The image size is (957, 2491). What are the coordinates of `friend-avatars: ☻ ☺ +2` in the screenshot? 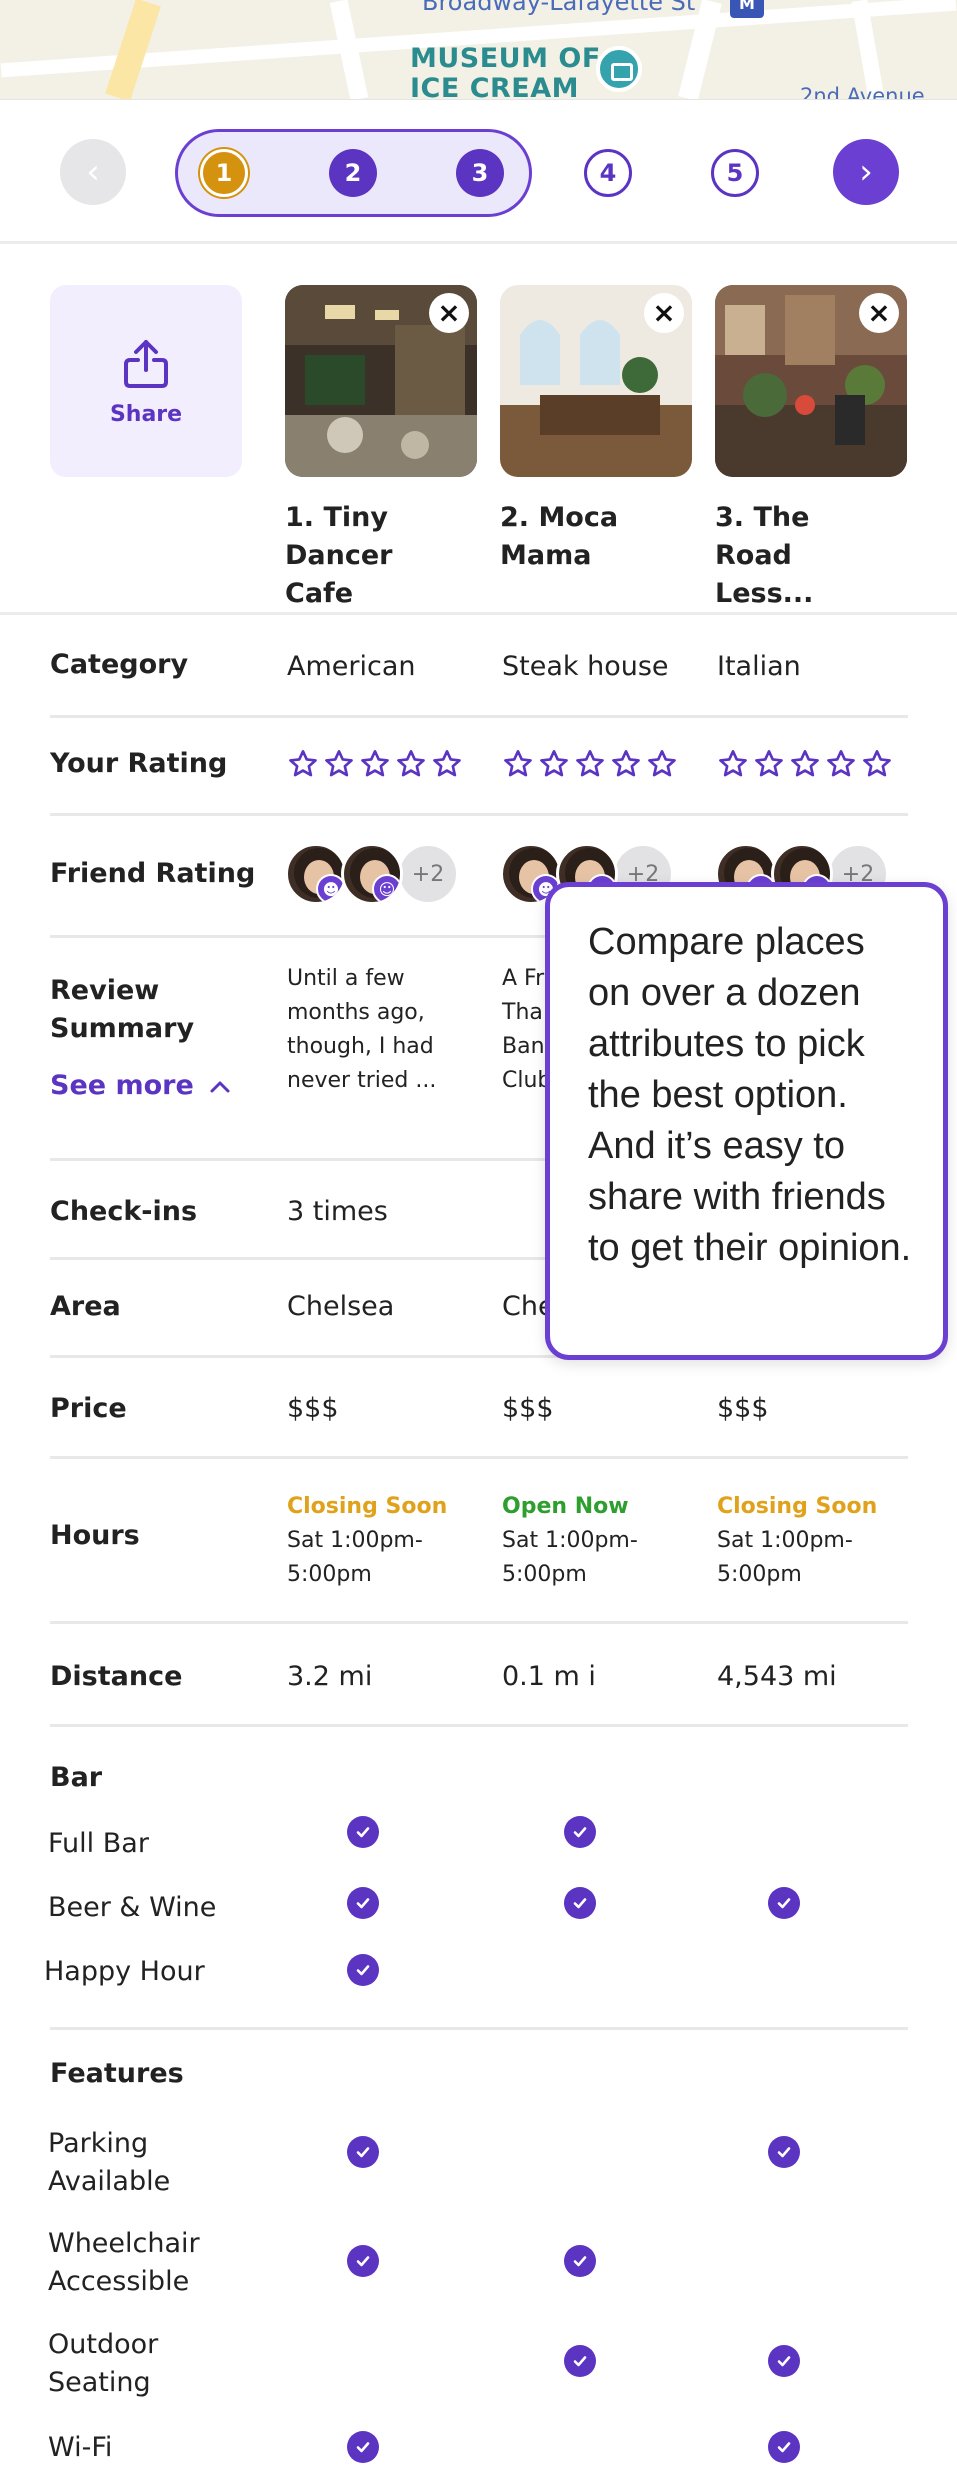 It's located at (372, 874).